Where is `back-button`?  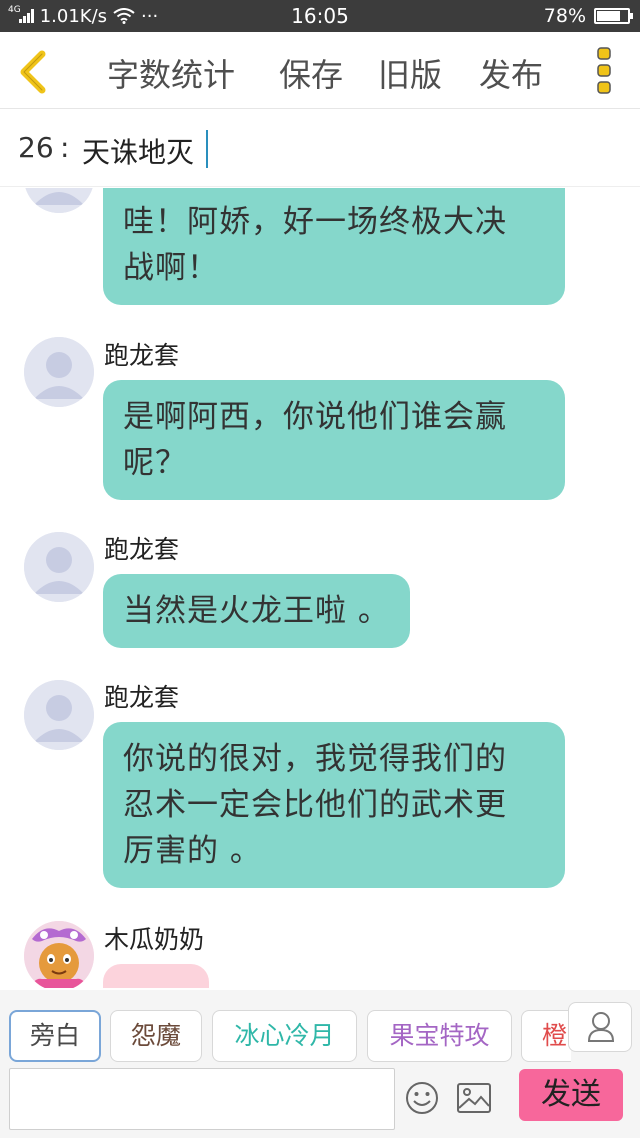 back-button is located at coordinates (34, 72).